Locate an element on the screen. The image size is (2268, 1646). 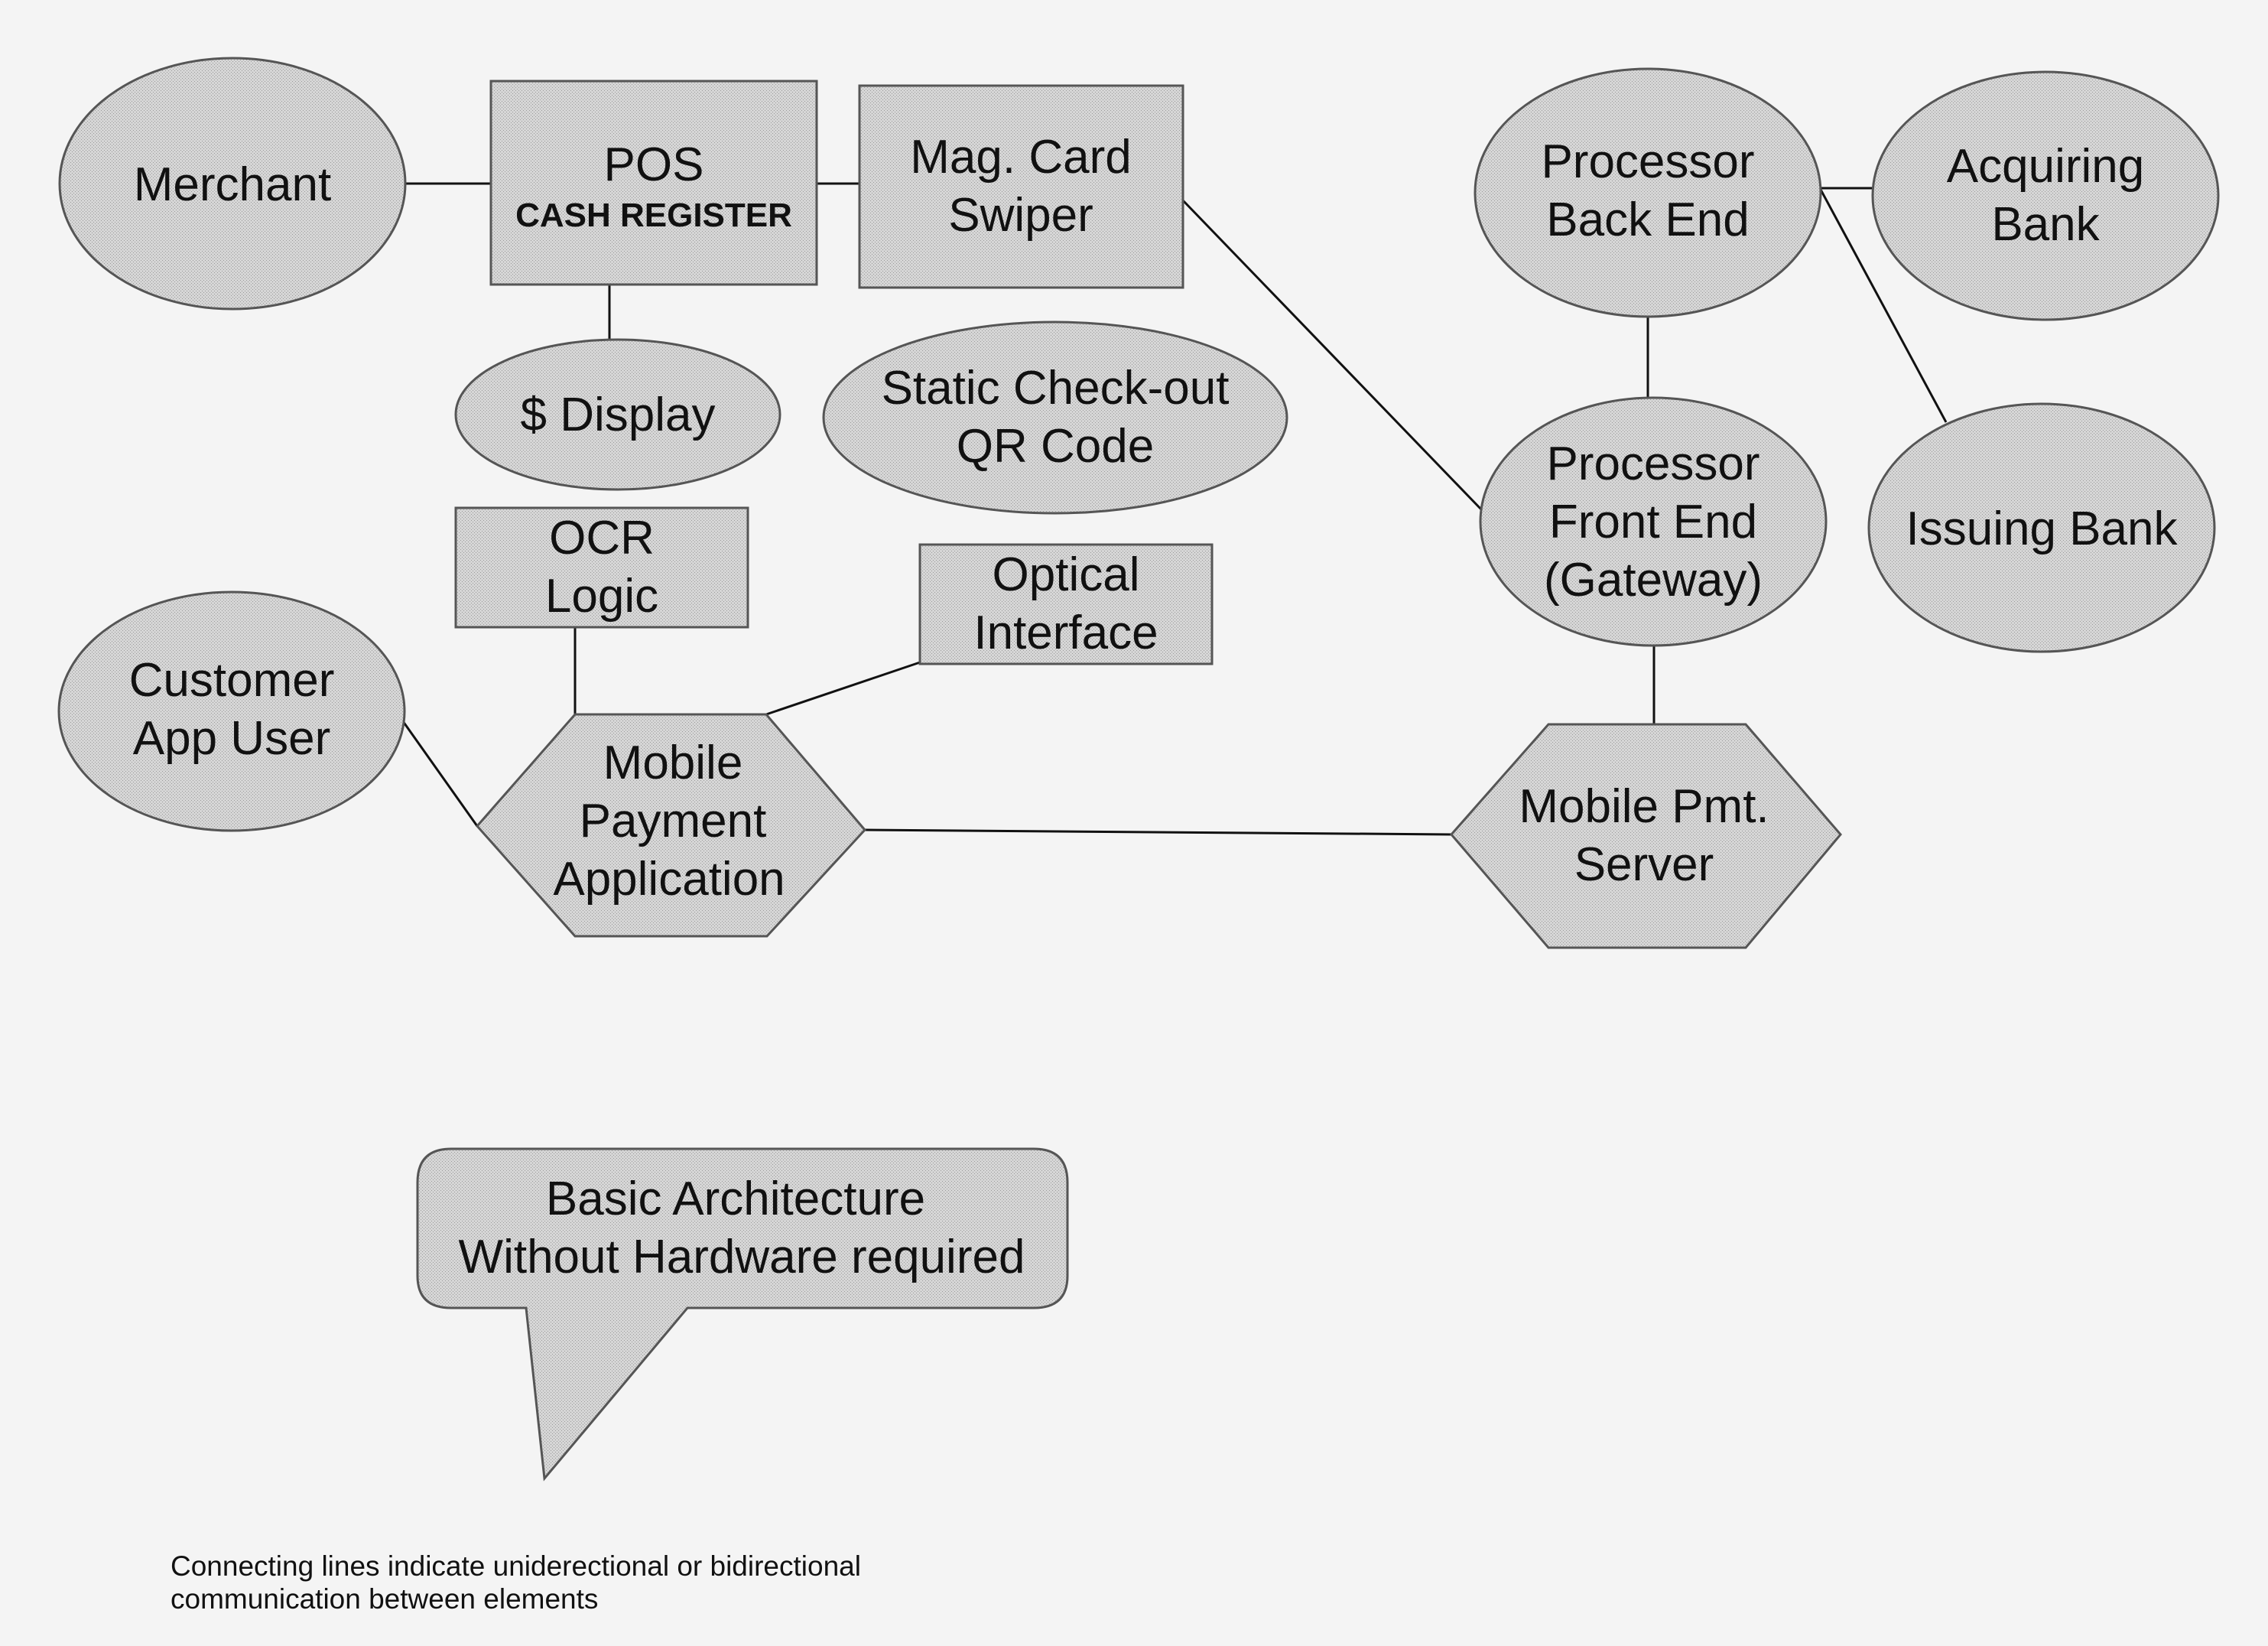
edge-optical-mobile-app is located at coordinates (843, 688).